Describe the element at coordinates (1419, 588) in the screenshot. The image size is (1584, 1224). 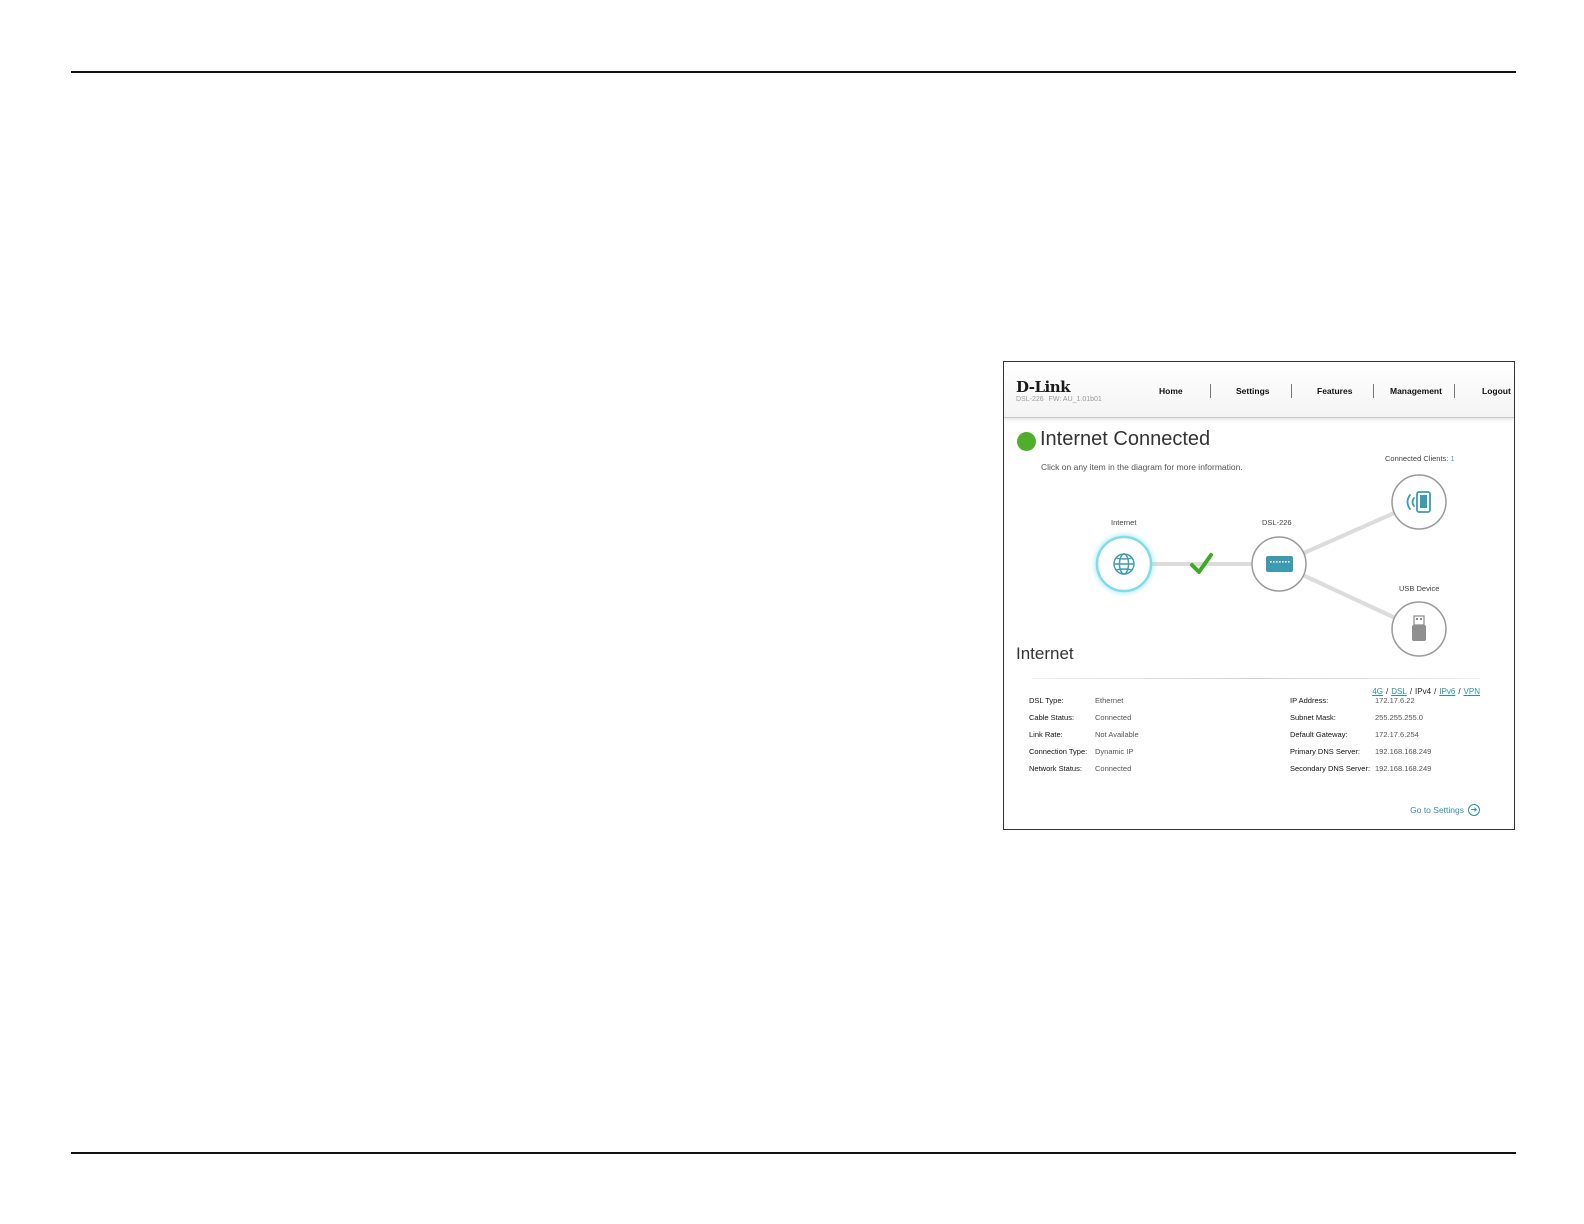
I see `usb-node-label: USB Device` at that location.